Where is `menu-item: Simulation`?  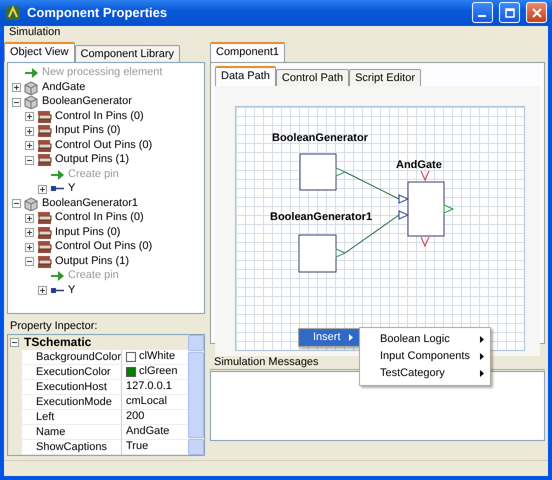
menu-item: Simulation is located at coordinates (34, 33).